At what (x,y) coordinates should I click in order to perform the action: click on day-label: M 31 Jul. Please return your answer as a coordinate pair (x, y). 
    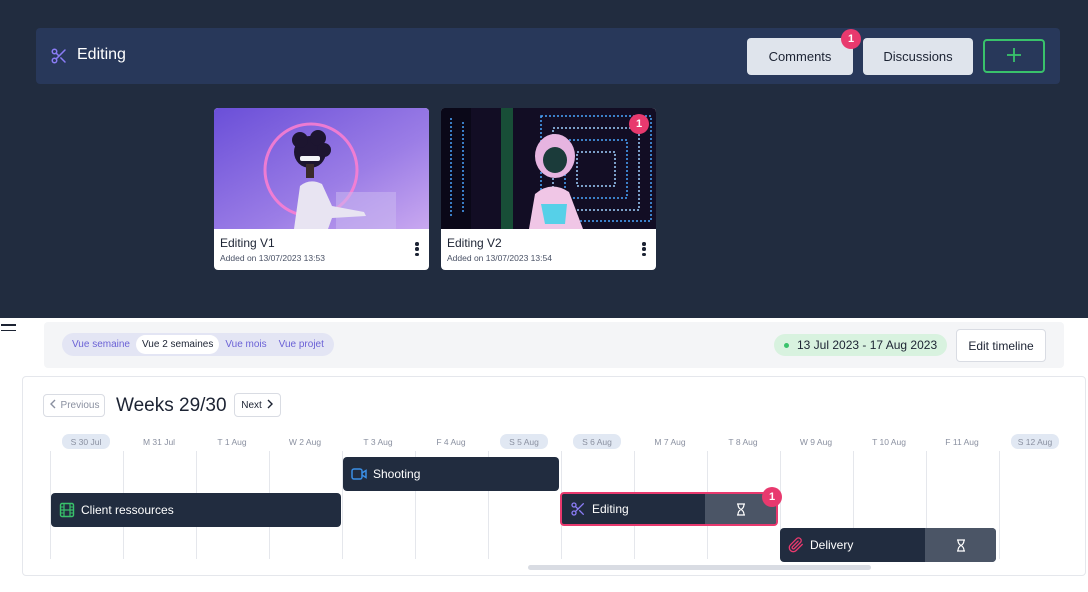
    Looking at the image, I should click on (159, 441).